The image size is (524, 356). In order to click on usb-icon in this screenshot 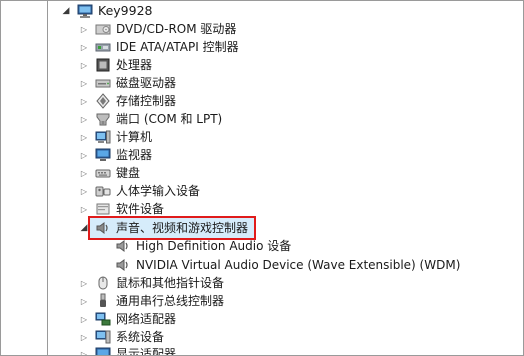, I will do `click(103, 301)`.